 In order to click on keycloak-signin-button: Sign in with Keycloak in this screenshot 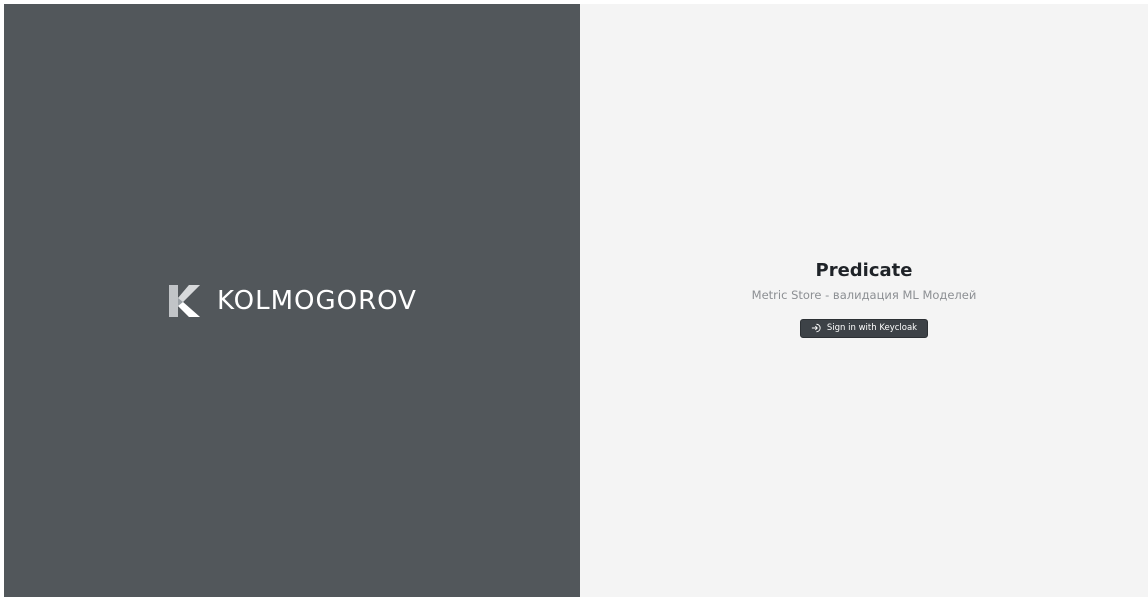, I will do `click(864, 328)`.